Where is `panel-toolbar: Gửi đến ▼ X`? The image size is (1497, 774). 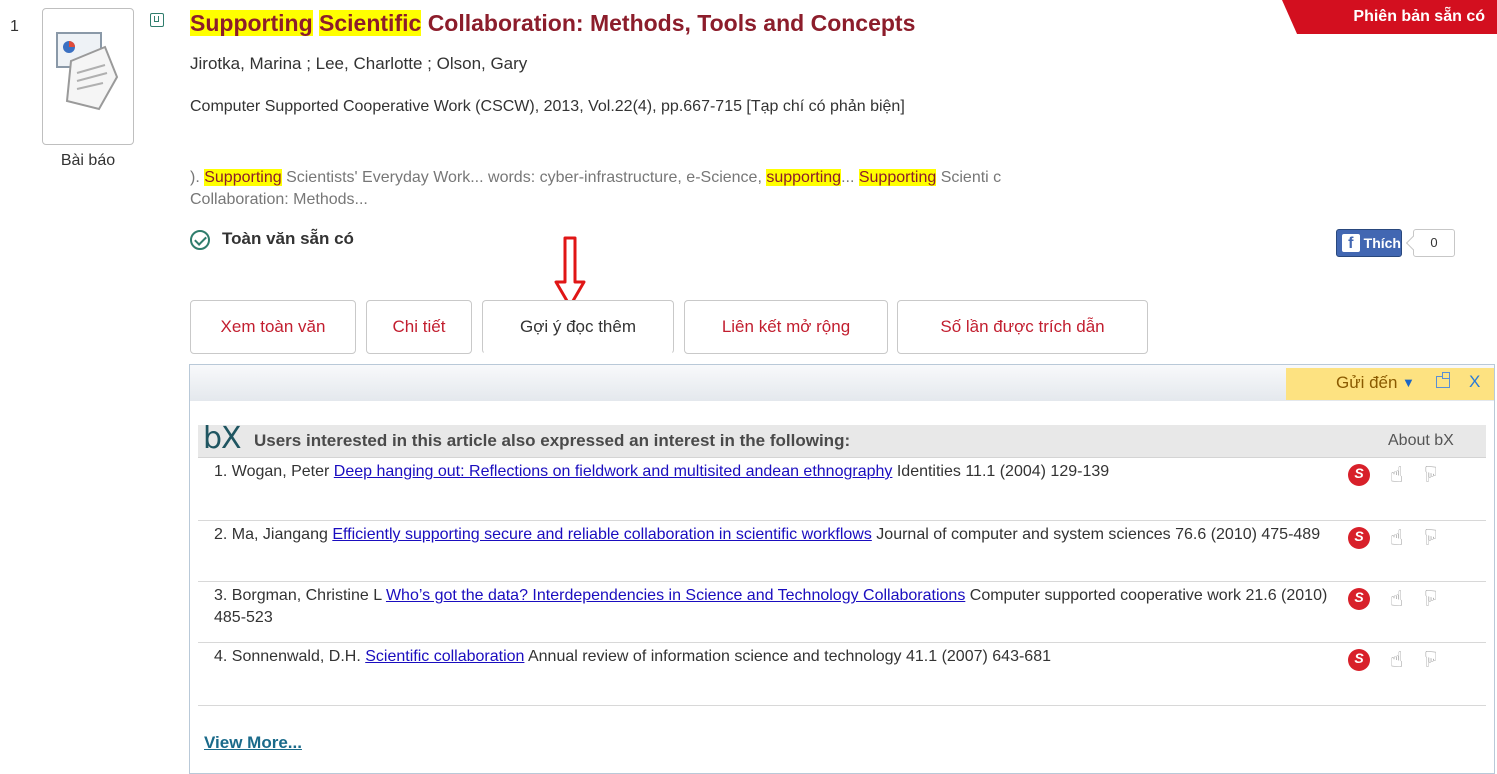
panel-toolbar: Gửi đến ▼ X is located at coordinates (842, 383).